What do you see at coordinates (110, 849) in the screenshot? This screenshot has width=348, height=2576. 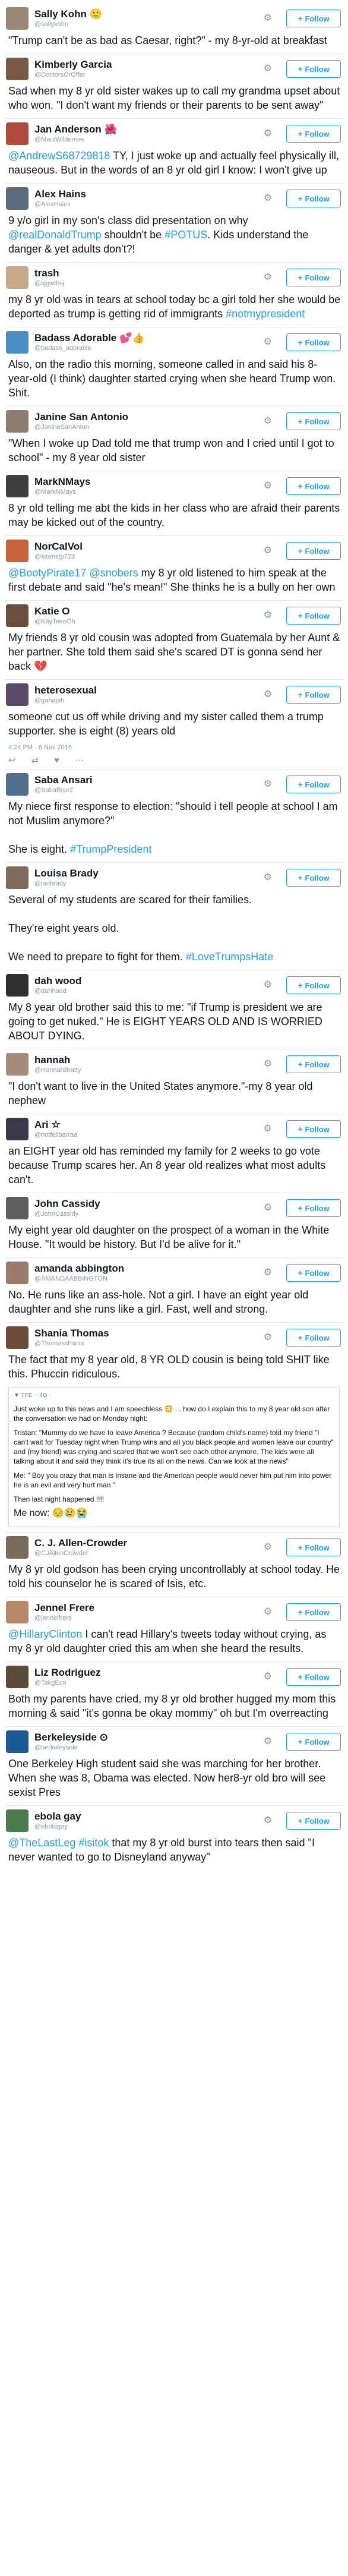 I see `hashtag-link: #TrumpPresident` at bounding box center [110, 849].